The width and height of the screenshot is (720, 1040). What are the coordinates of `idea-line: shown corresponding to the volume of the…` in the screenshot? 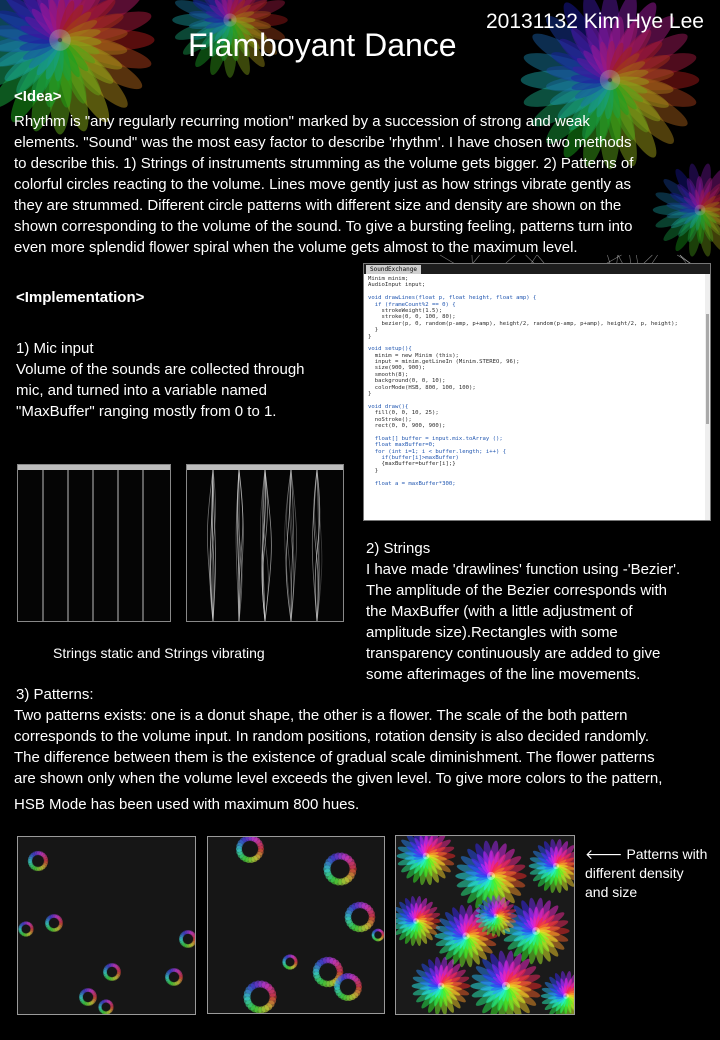 It's located at (323, 226).